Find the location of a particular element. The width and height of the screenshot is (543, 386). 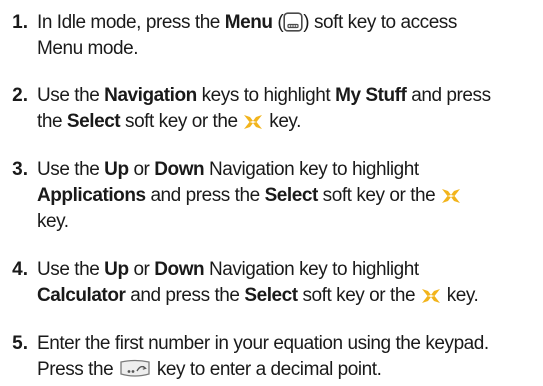

decimal-key-icon is located at coordinates (135, 369).